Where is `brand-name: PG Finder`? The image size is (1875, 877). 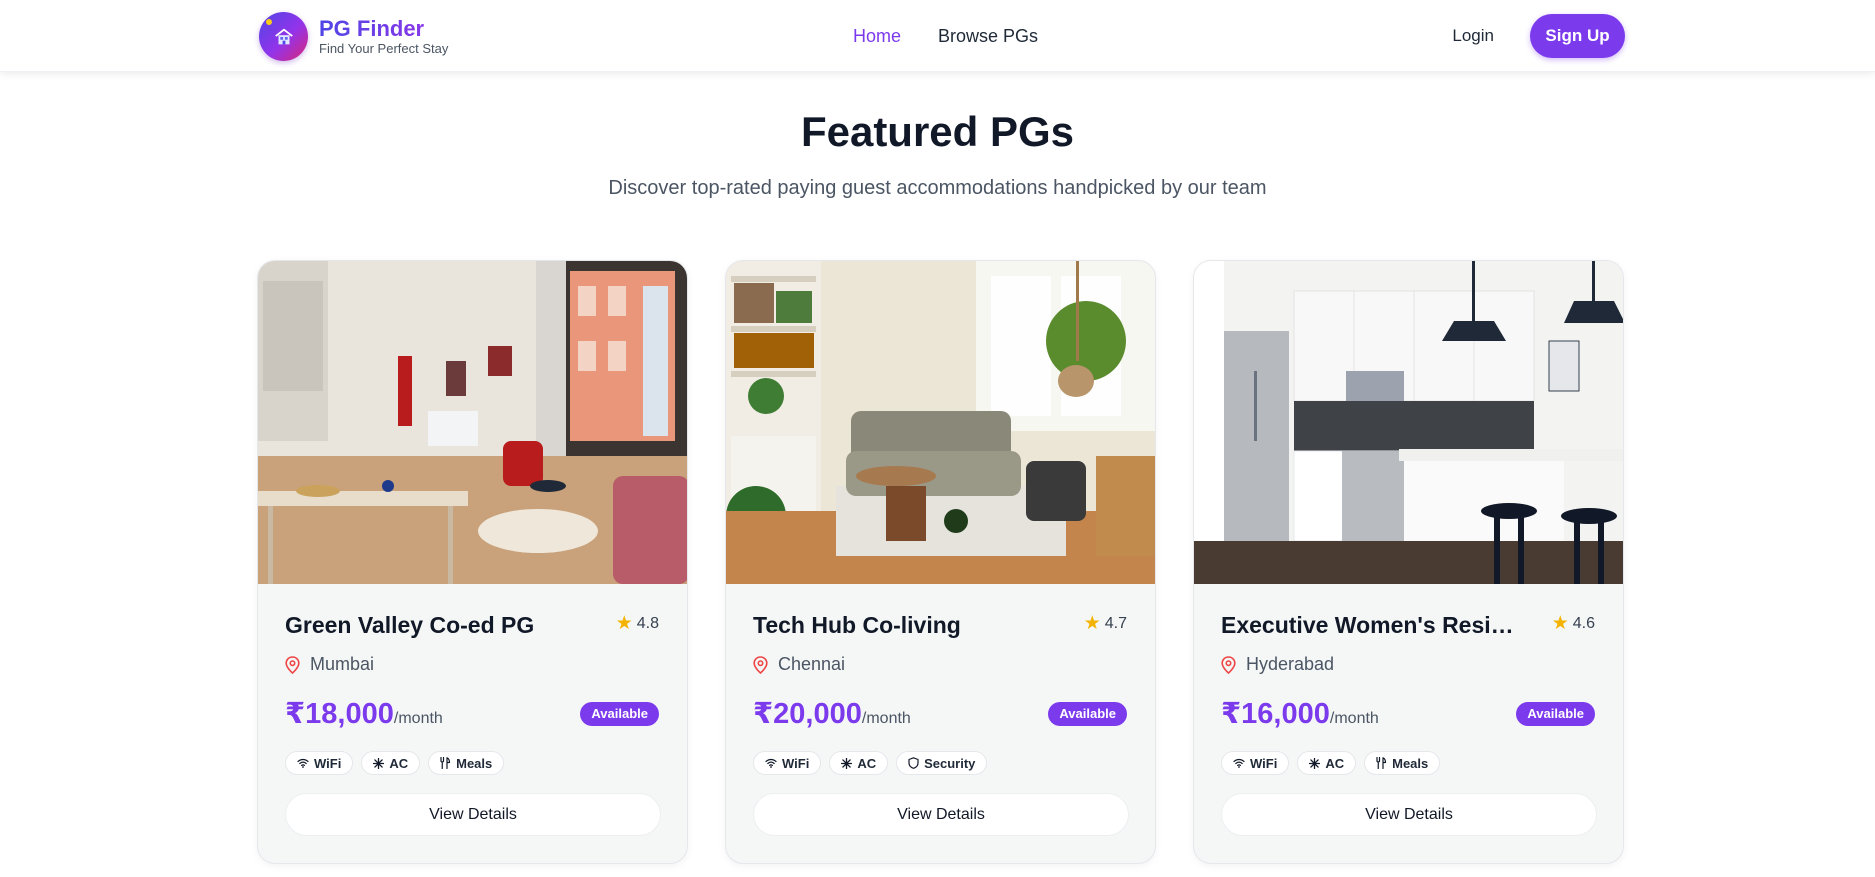 brand-name: PG Finder is located at coordinates (383, 28).